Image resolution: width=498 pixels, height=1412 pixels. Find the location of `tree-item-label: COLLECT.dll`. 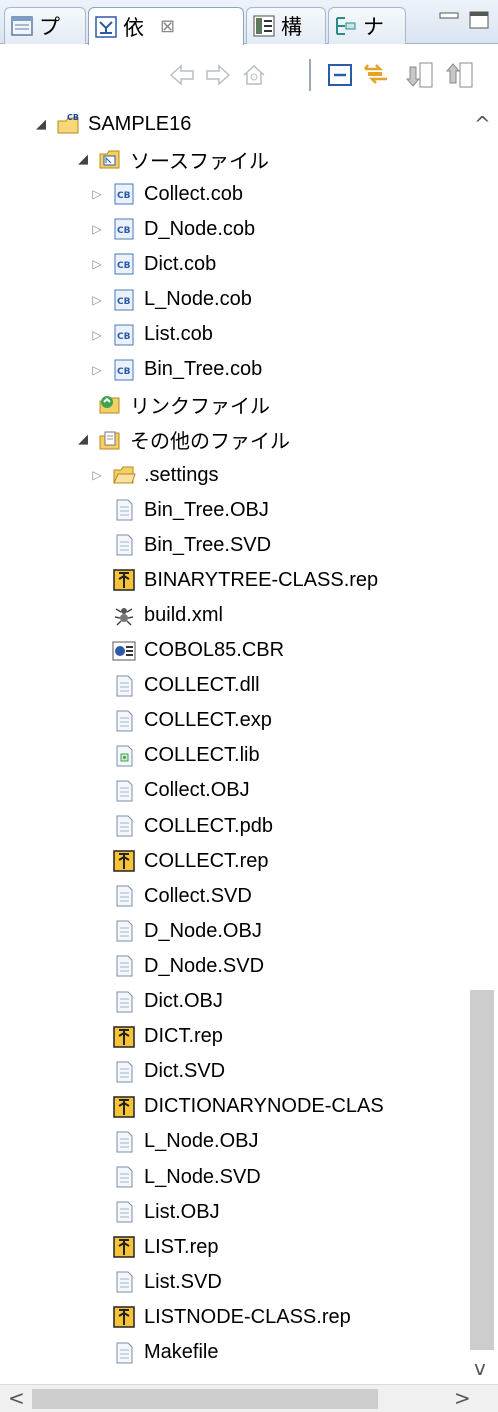

tree-item-label: COLLECT.dll is located at coordinates (202, 685).